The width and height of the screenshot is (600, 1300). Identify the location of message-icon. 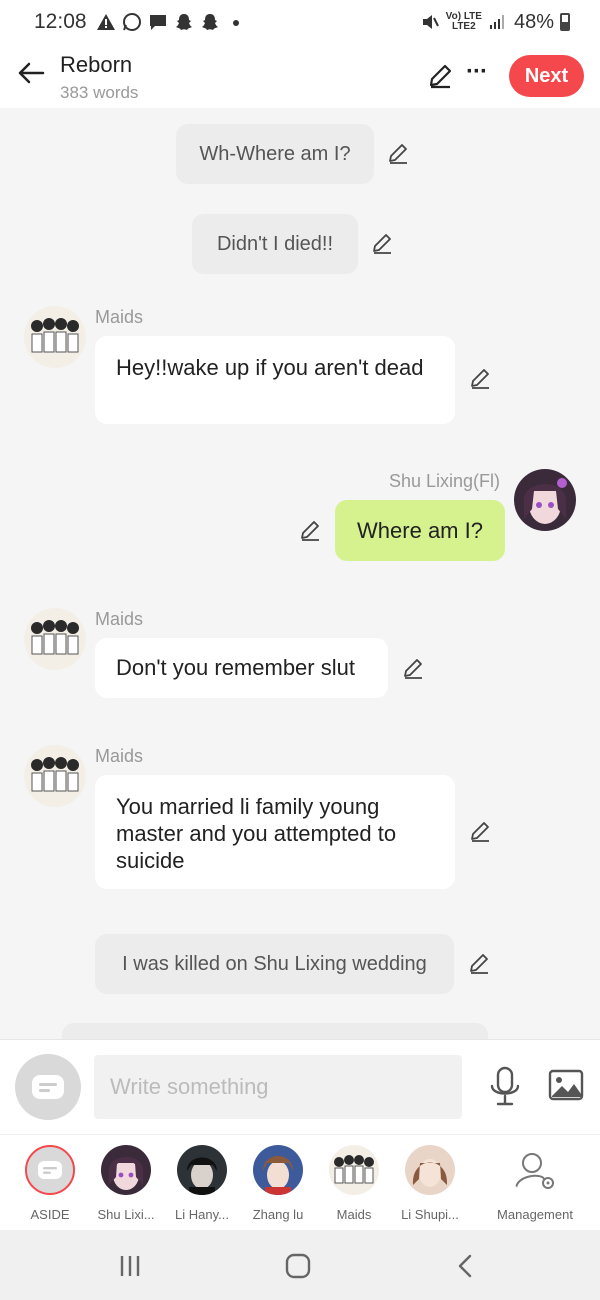
(158, 22).